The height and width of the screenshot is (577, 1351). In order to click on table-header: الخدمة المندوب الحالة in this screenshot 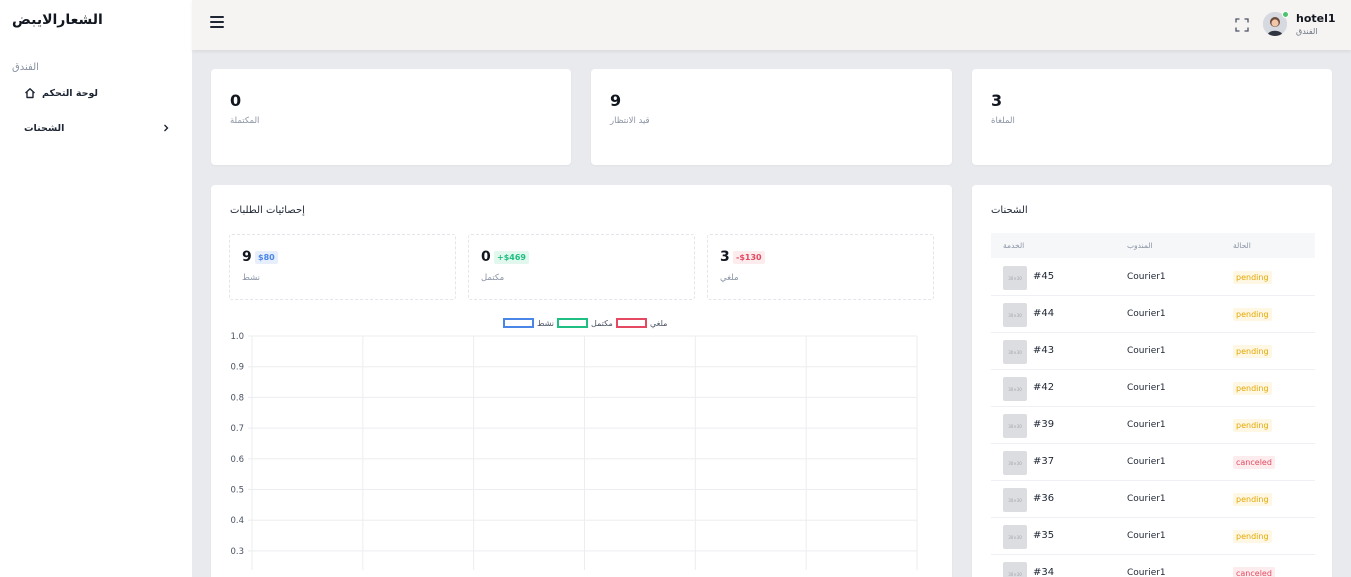, I will do `click(1153, 245)`.